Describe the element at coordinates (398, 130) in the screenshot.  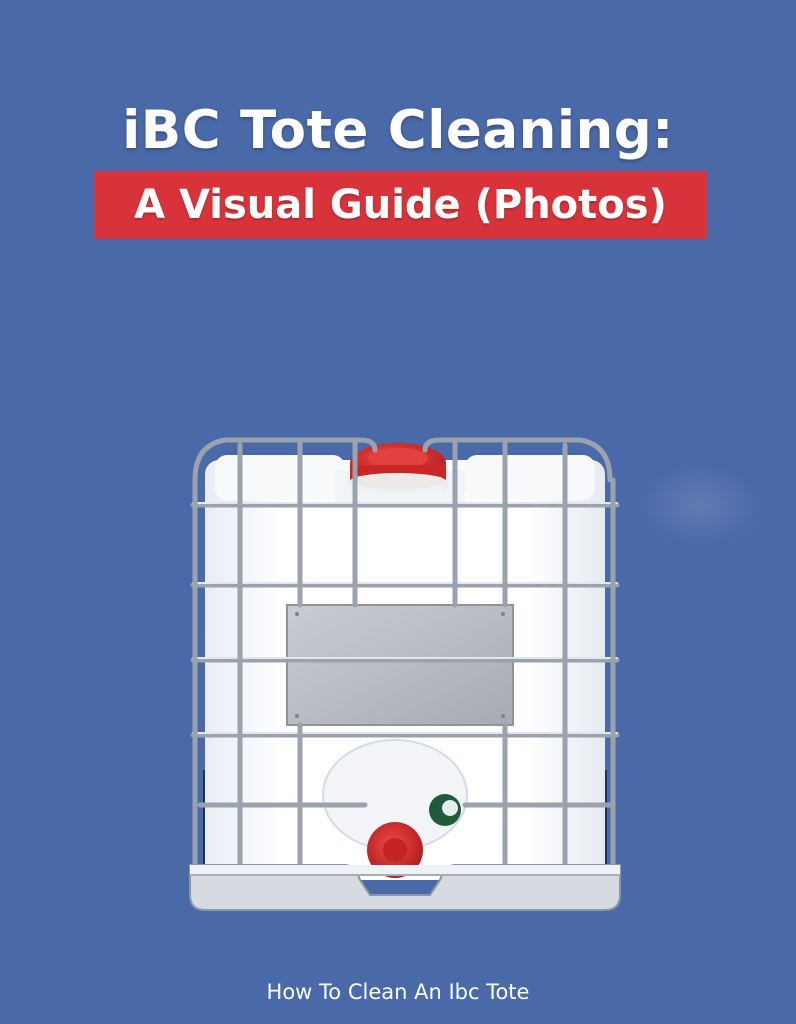
I see `page-title: iBC Tote Cleaning:` at that location.